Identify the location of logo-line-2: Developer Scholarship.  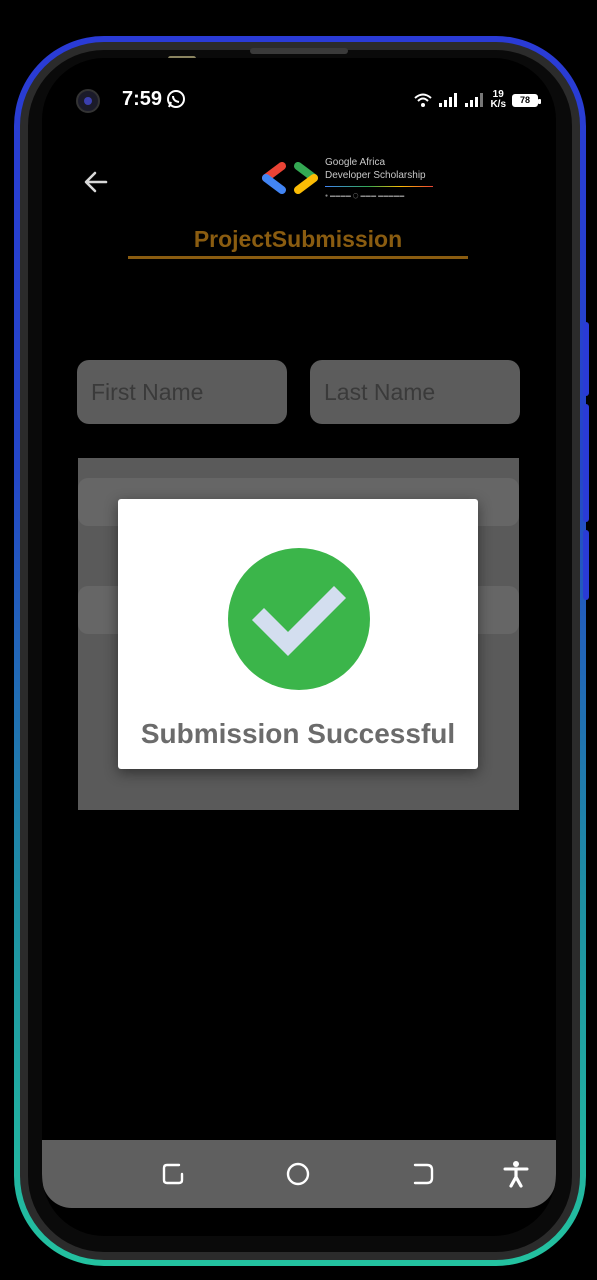
(375, 175).